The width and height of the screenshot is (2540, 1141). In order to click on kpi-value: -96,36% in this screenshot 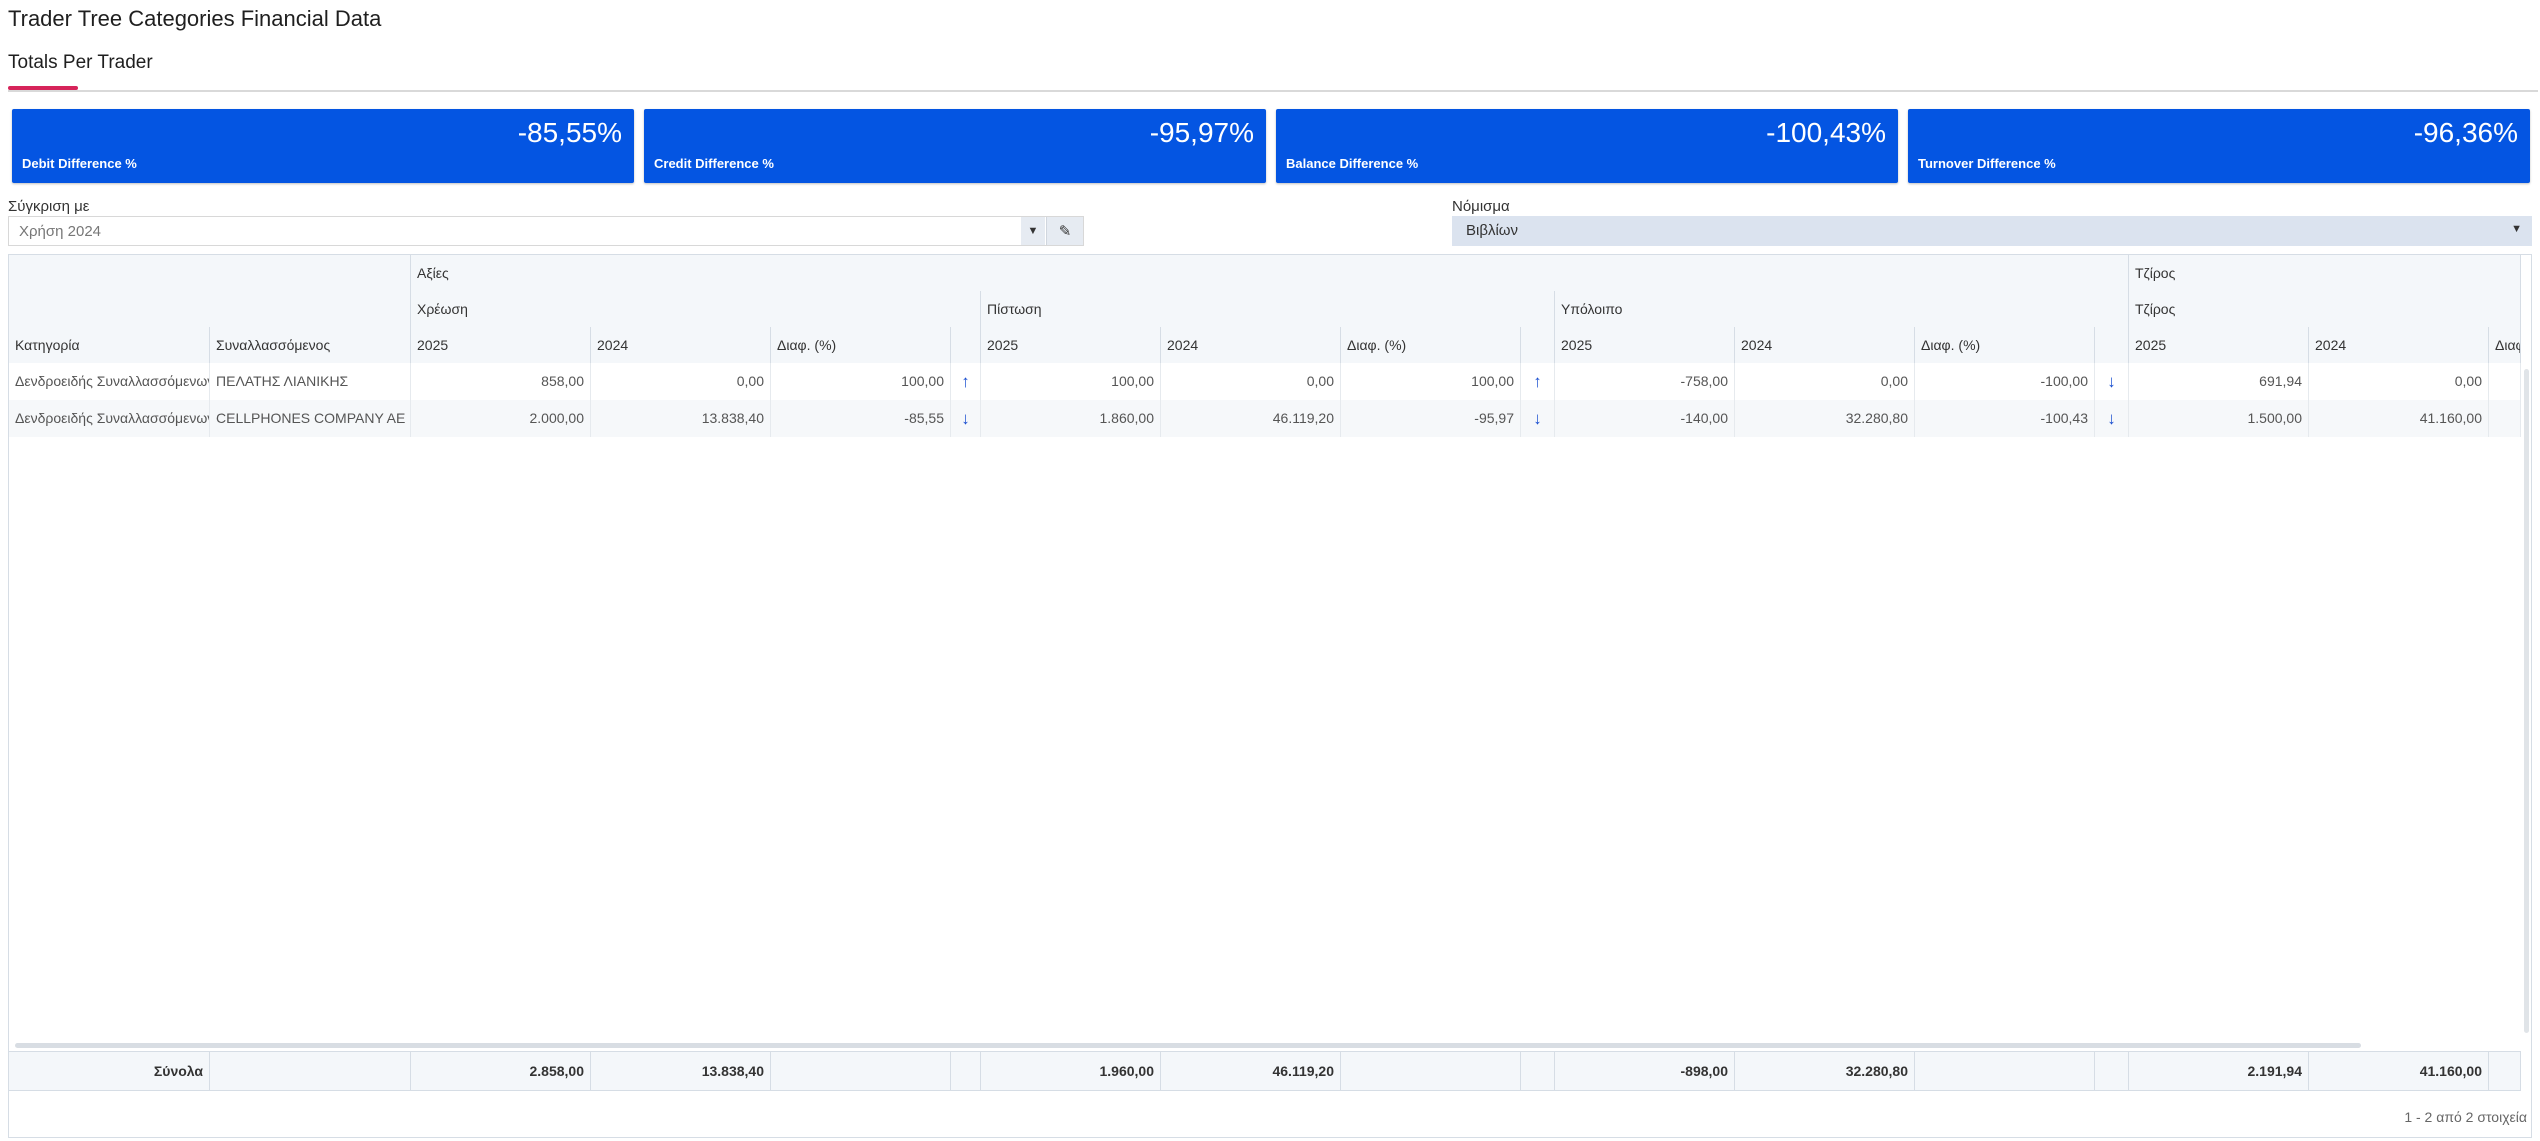, I will do `click(2465, 132)`.